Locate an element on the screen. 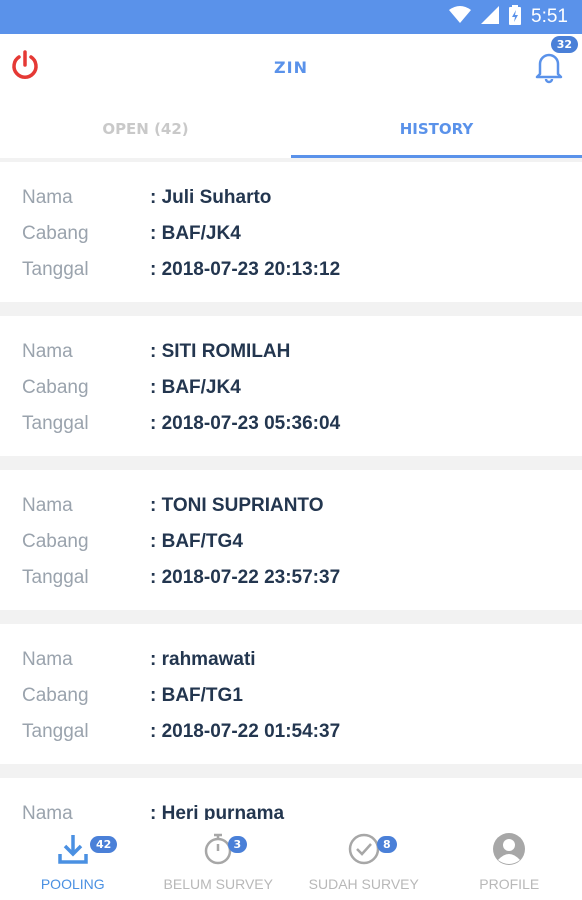 This screenshot has height=900, width=582. nama-value: : rahmawati is located at coordinates (203, 659).